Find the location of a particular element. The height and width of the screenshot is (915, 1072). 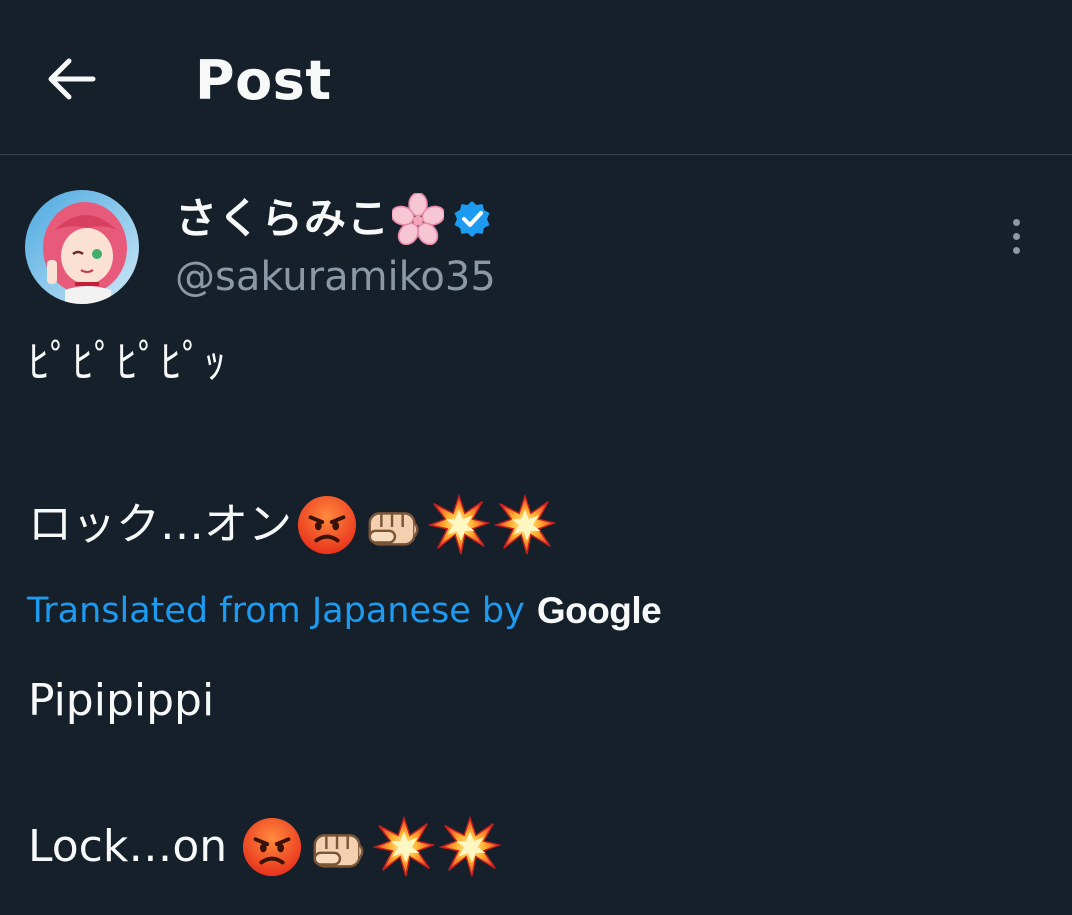

post-original-line-2: ロック…オン is located at coordinates (160, 524).